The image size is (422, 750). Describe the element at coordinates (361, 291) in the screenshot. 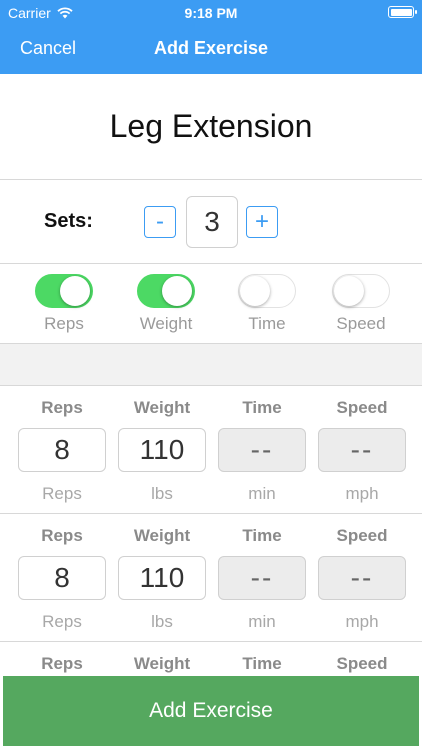

I see `speed-switch` at that location.